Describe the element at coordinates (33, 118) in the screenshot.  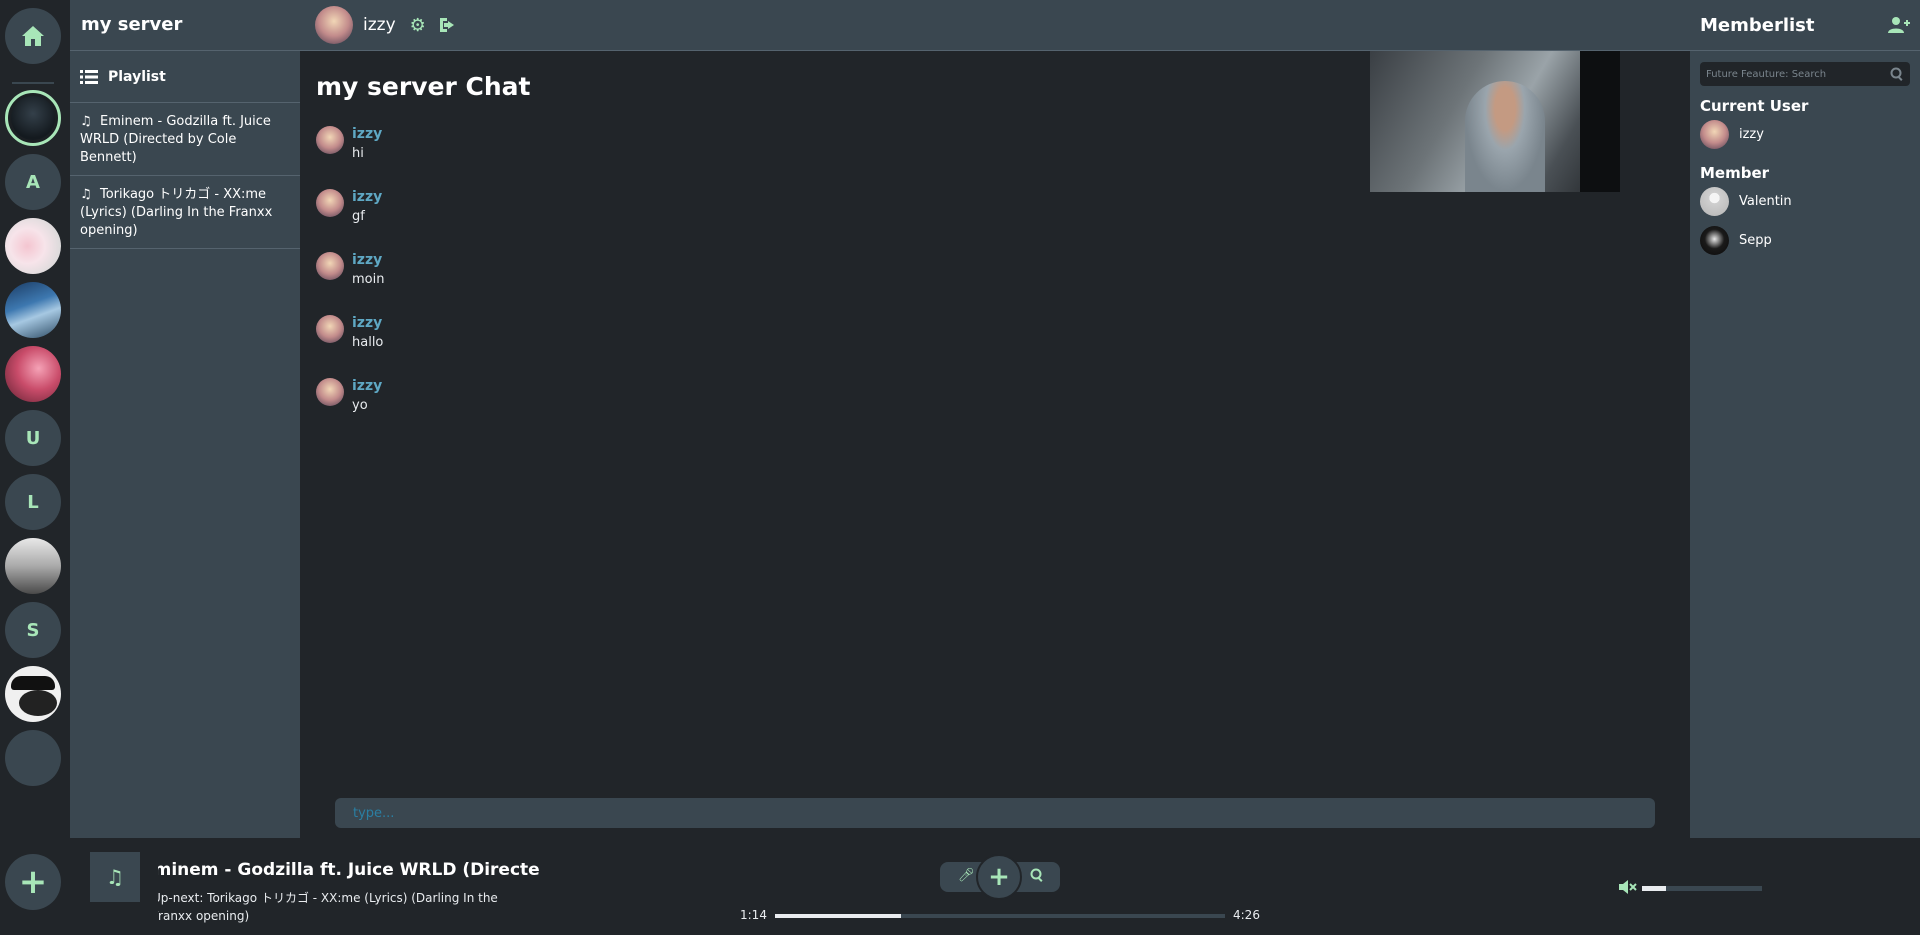
I see `server-icon-current` at that location.